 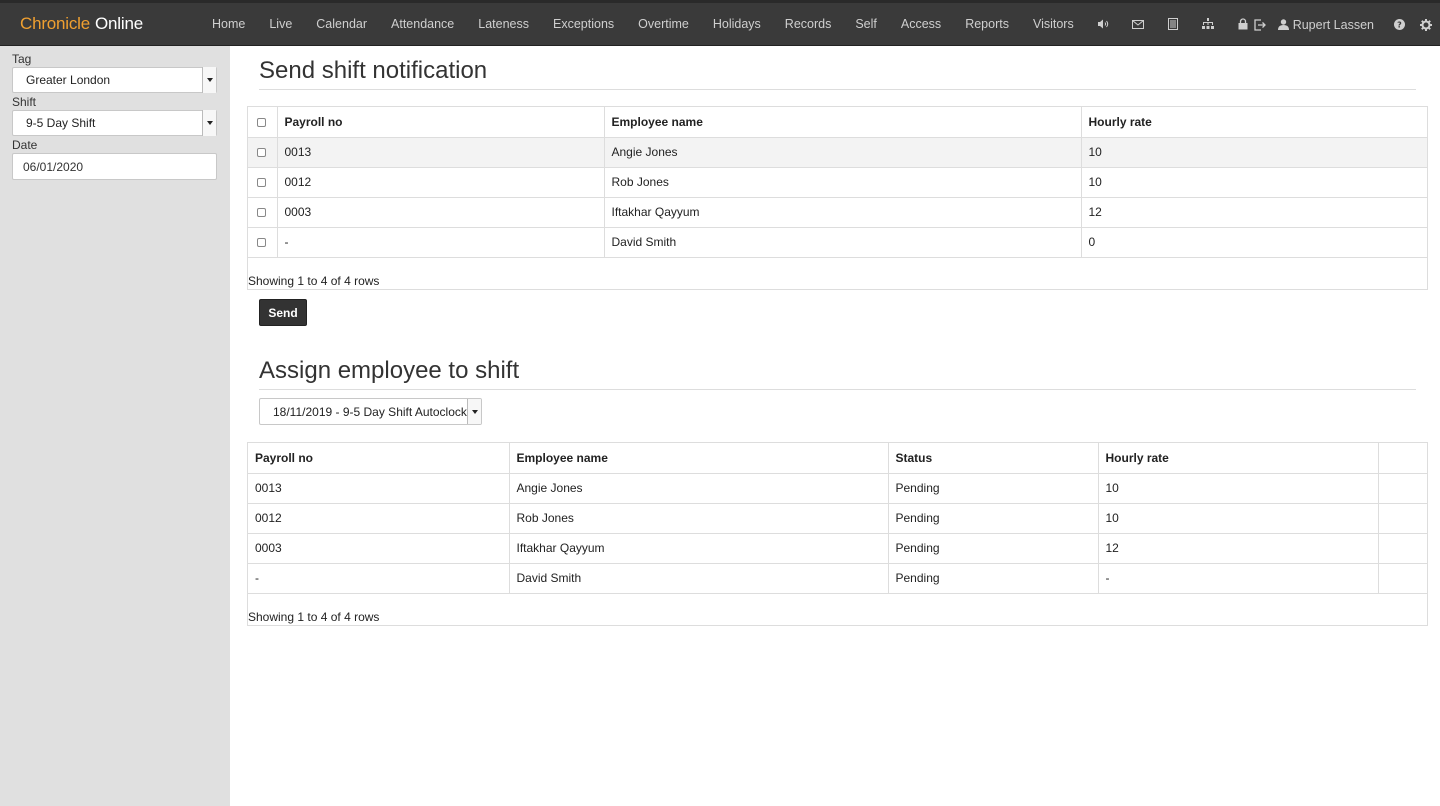 I want to click on hierarchy-icon, so click(x=1208, y=24).